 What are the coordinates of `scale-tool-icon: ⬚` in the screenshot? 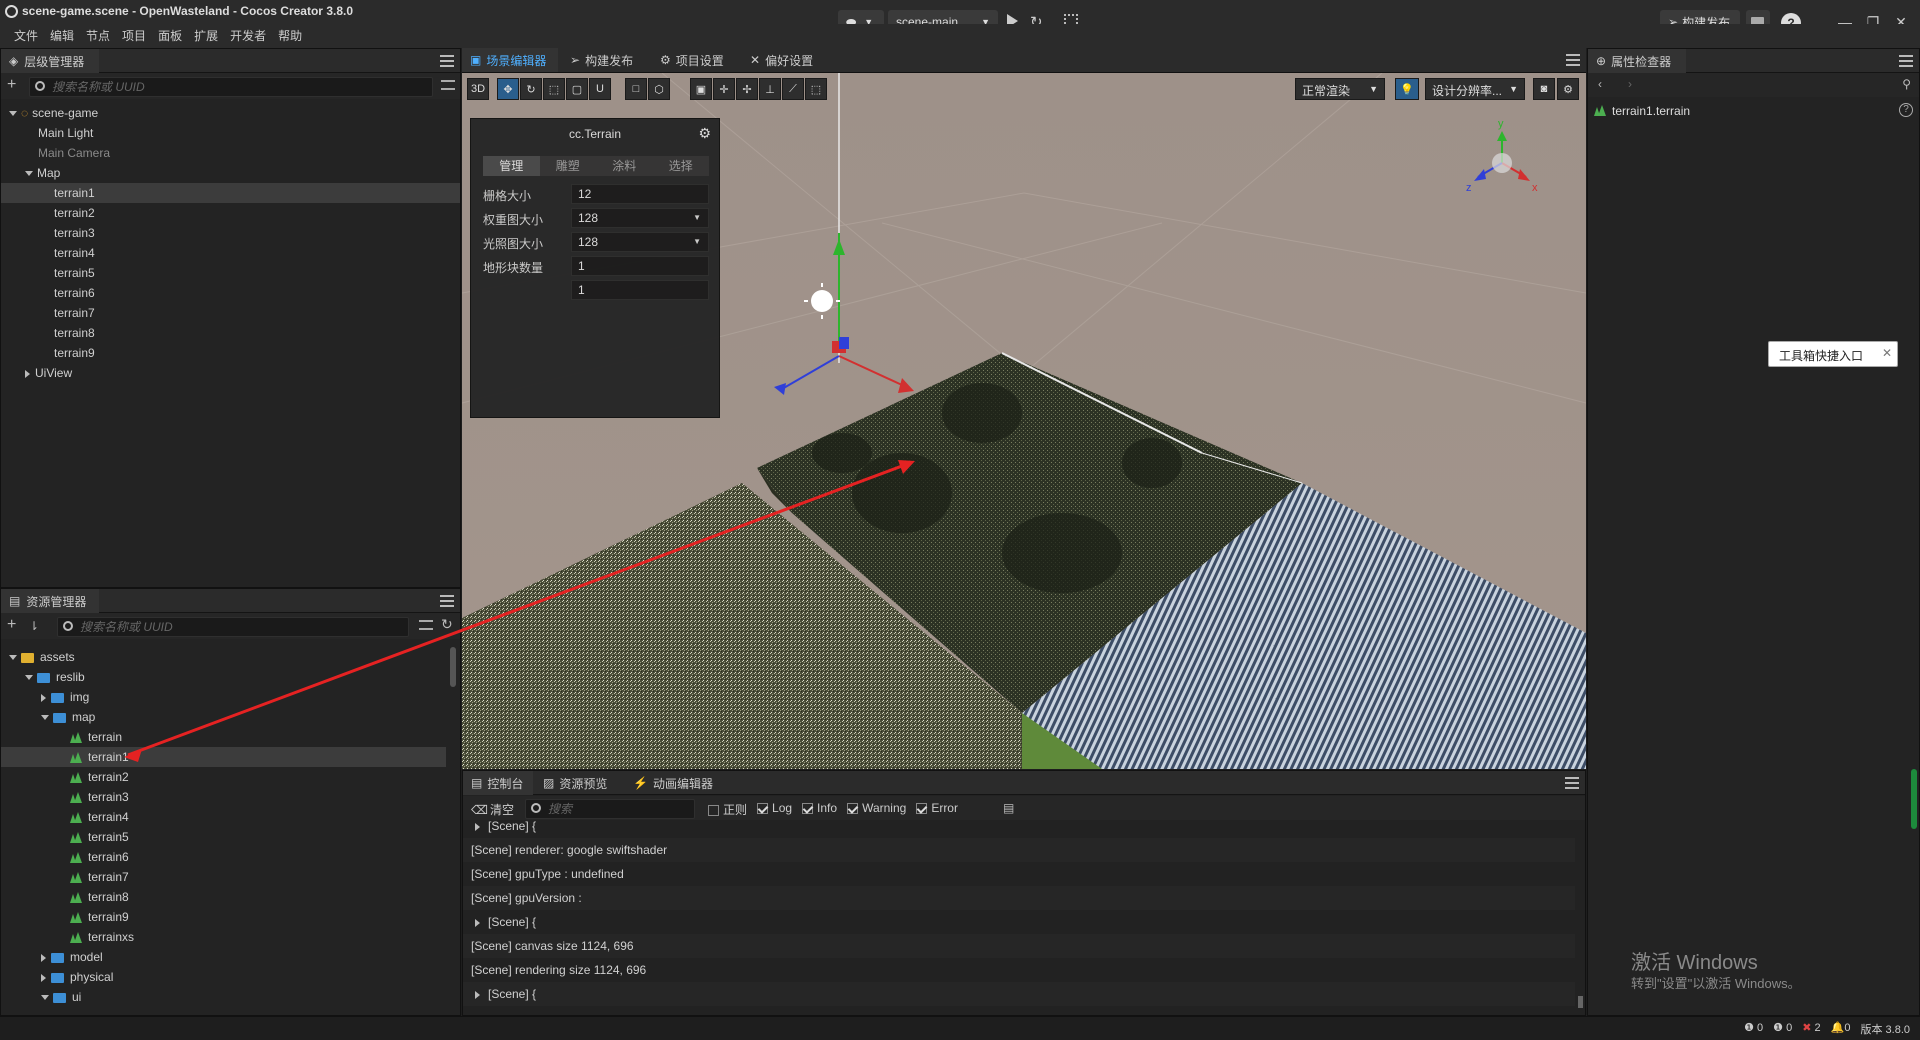 It's located at (554, 89).